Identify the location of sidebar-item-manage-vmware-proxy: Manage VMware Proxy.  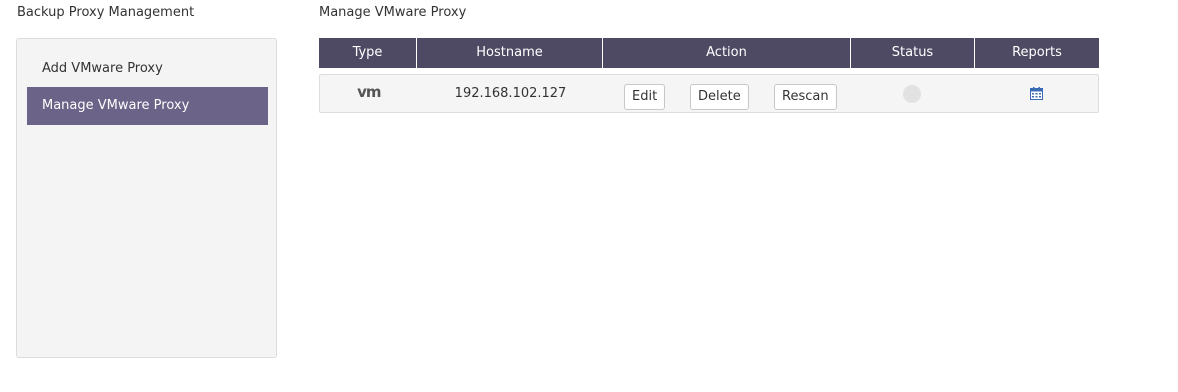
(147, 106).